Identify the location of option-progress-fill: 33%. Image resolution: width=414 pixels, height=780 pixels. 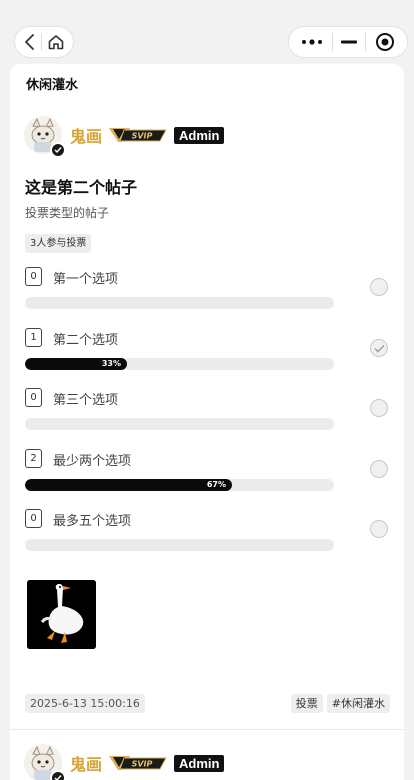
(76, 364).